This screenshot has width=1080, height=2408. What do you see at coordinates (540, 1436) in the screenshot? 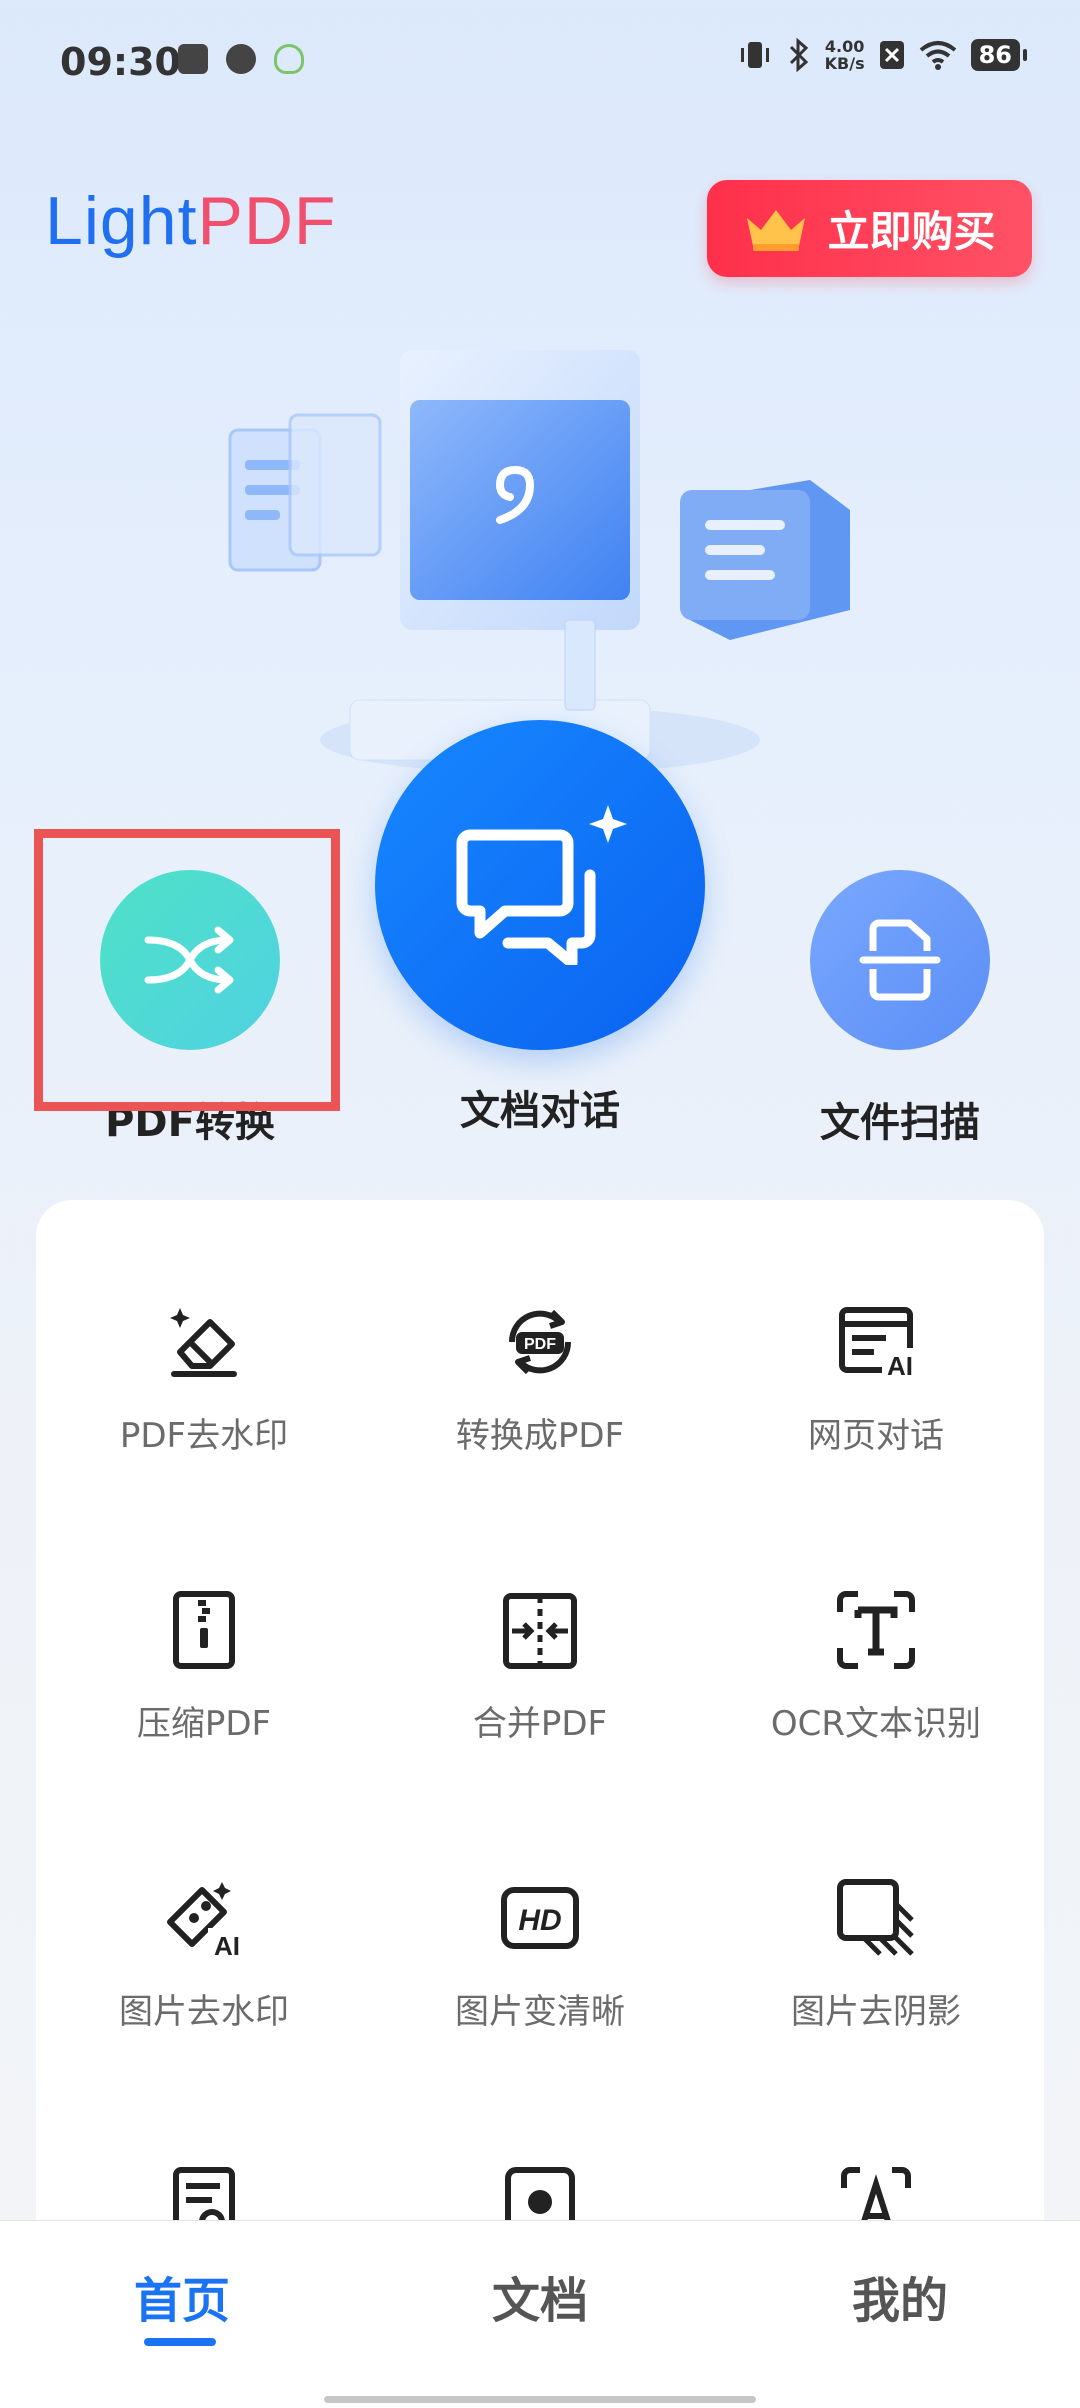
I see `tool-label: 转换成PDF` at bounding box center [540, 1436].